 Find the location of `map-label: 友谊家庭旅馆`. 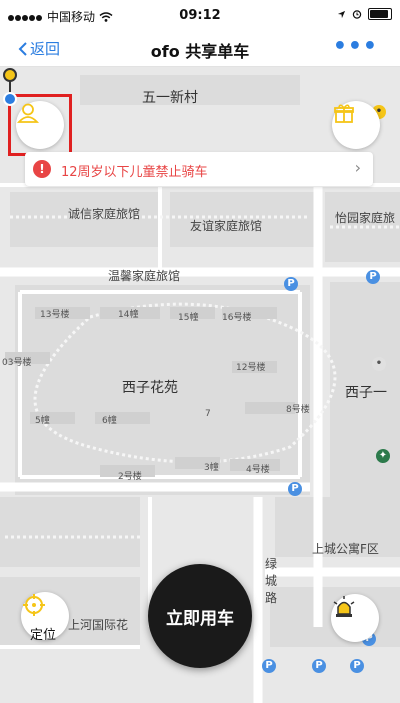

map-label: 友谊家庭旅馆 is located at coordinates (226, 226).